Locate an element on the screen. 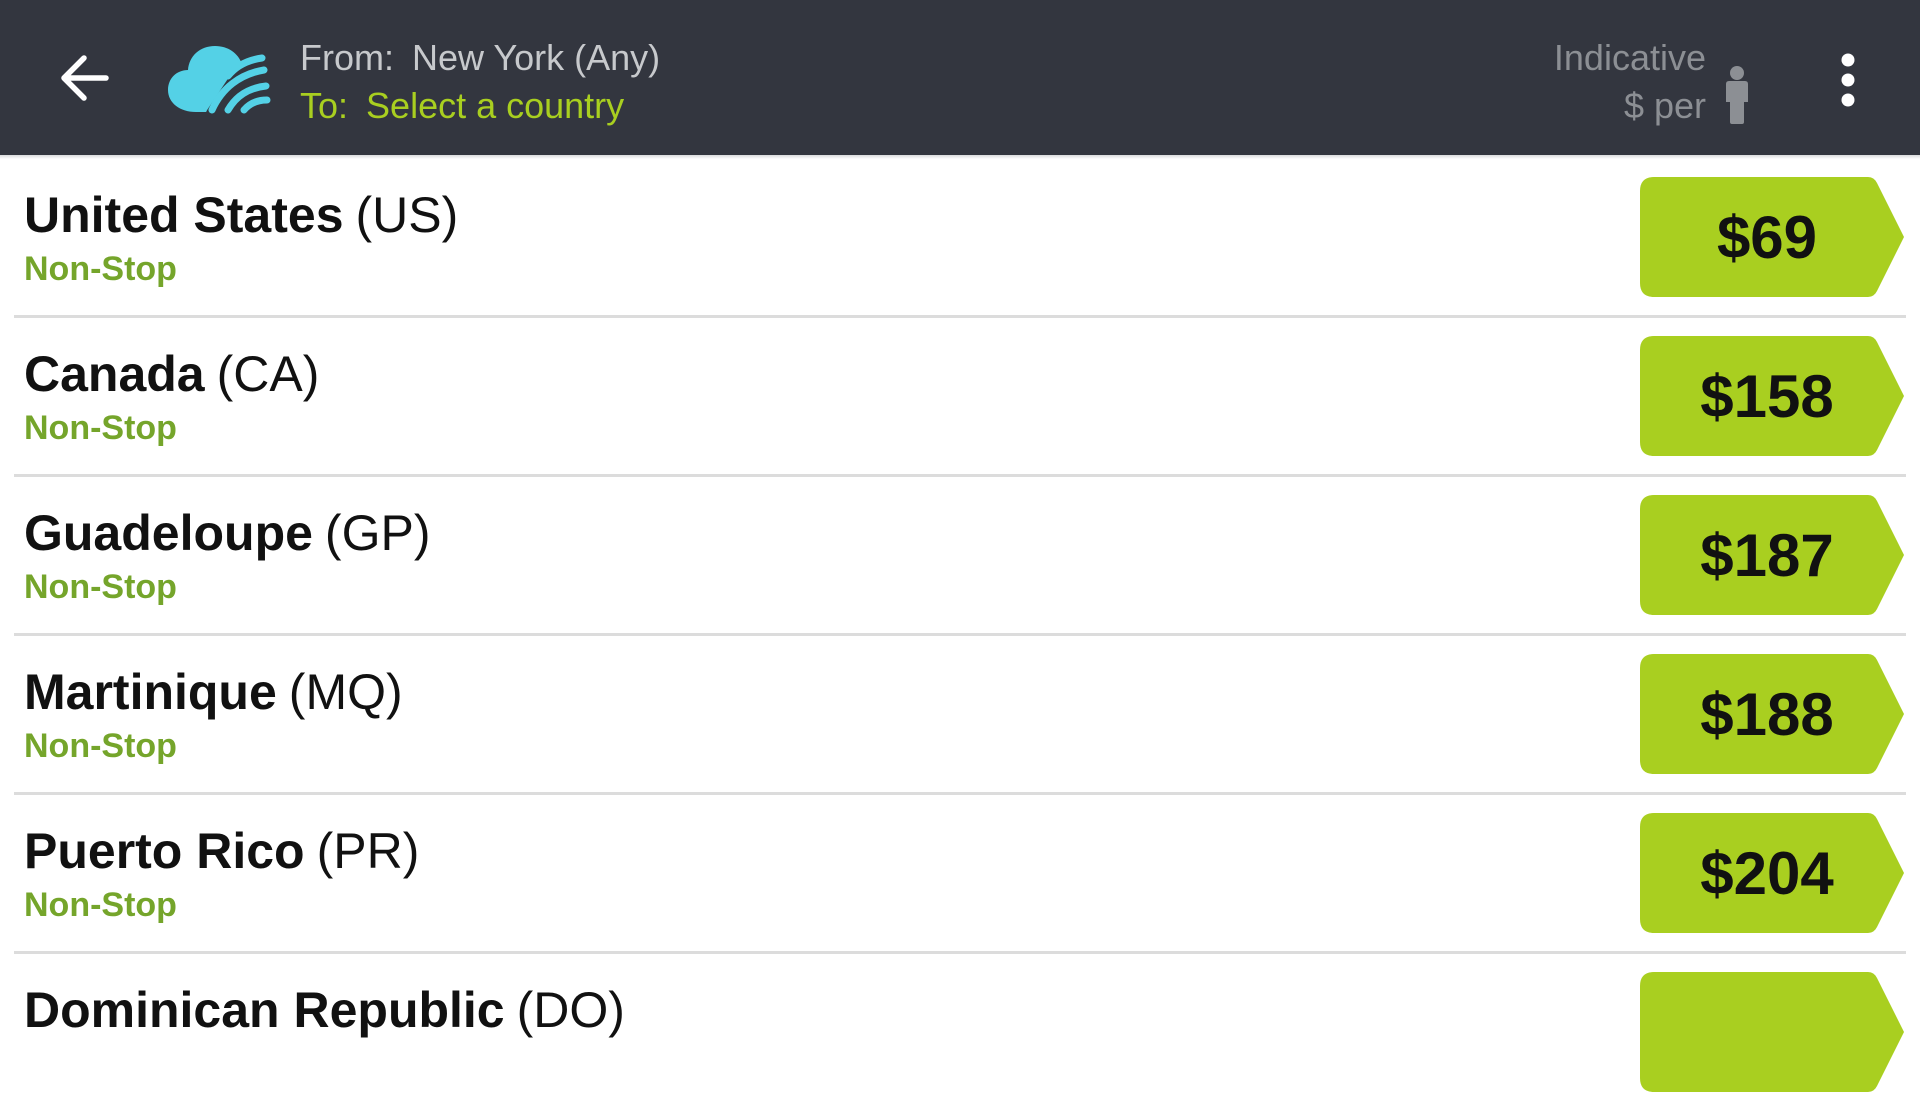 This screenshot has height=1113, width=1920. skyscanner-cloud-logo is located at coordinates (219, 80).